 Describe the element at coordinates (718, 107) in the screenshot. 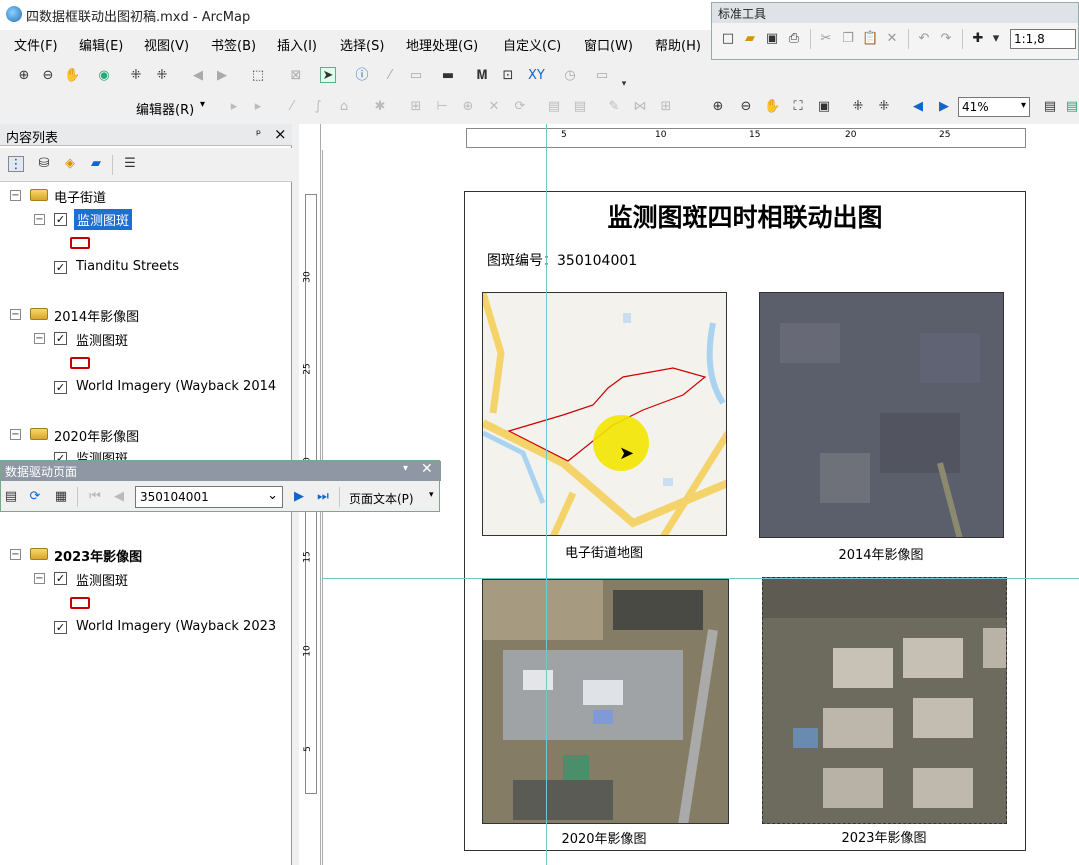

I see `layout-zoom-in-icon: ⊕` at that location.